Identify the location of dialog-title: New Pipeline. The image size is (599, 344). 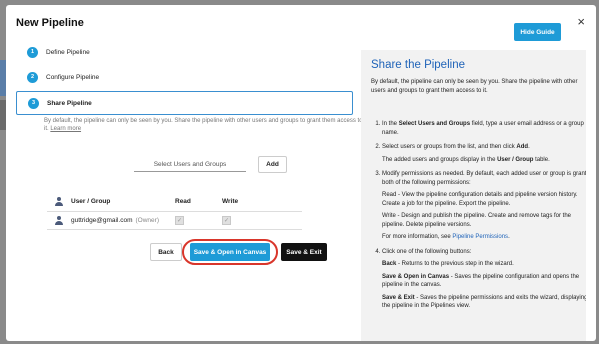
(50, 23).